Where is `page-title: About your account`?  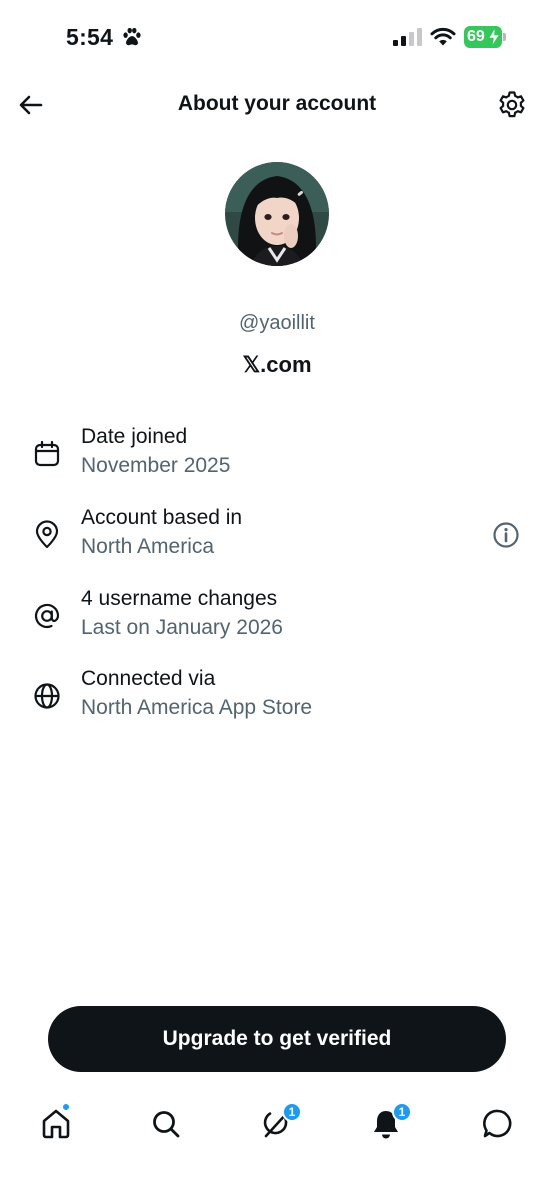
page-title: About your account is located at coordinates (277, 103).